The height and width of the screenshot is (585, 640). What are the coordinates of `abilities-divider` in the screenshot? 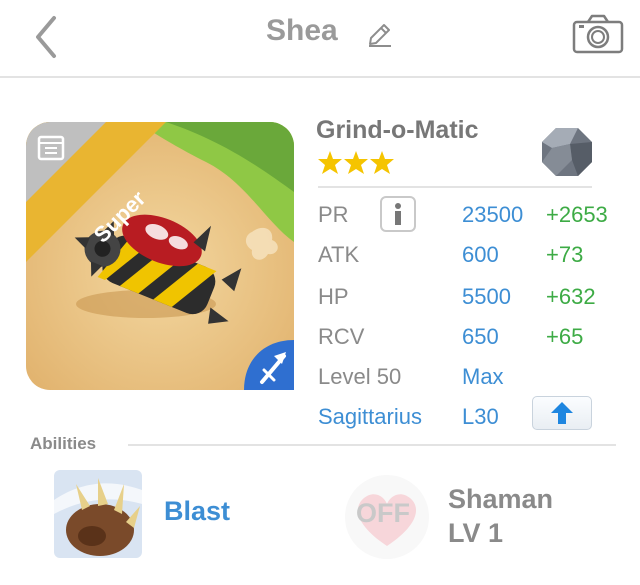 It's located at (372, 445).